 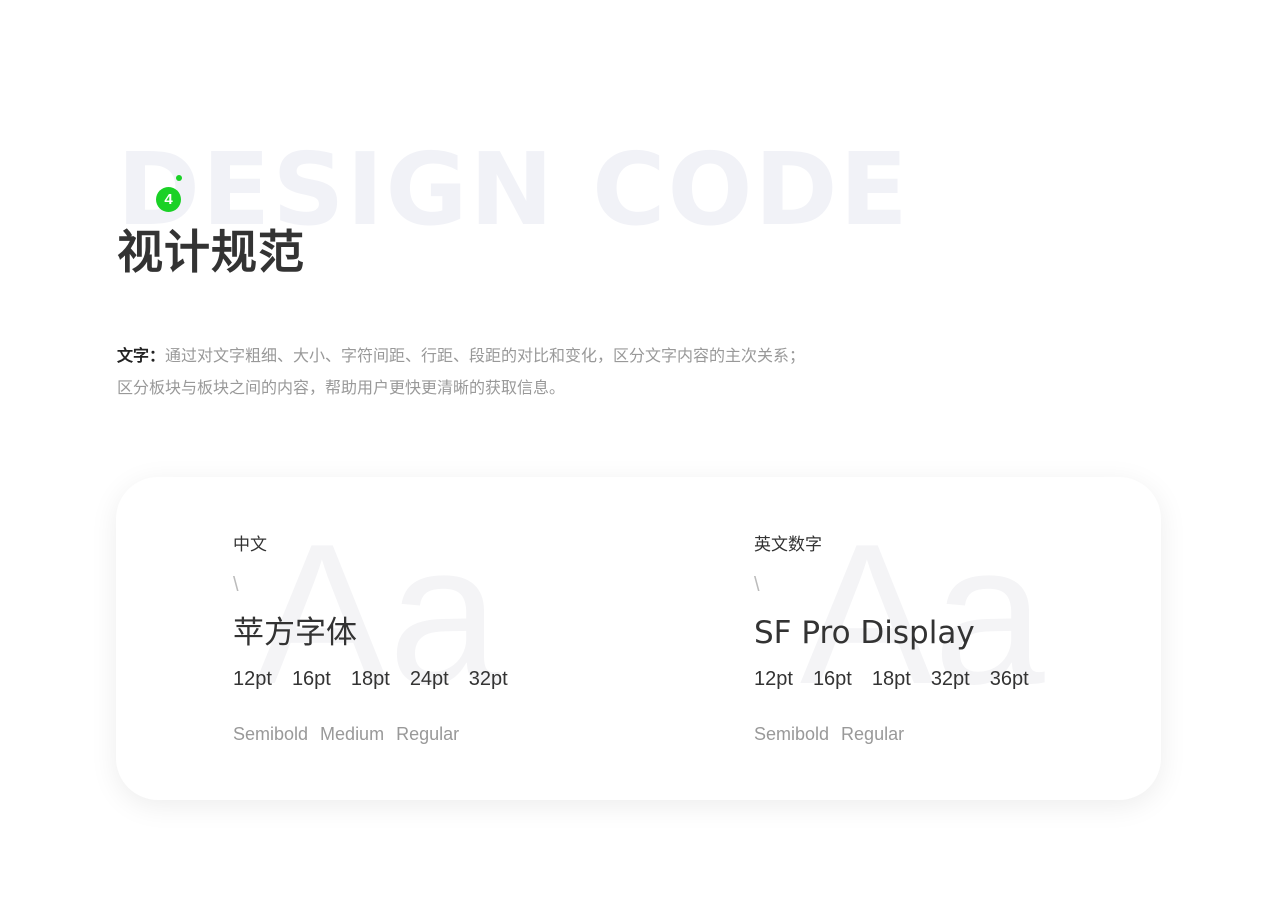 I want to click on chinese-font-weights: Semibold Medium Regular, so click(x=346, y=734).